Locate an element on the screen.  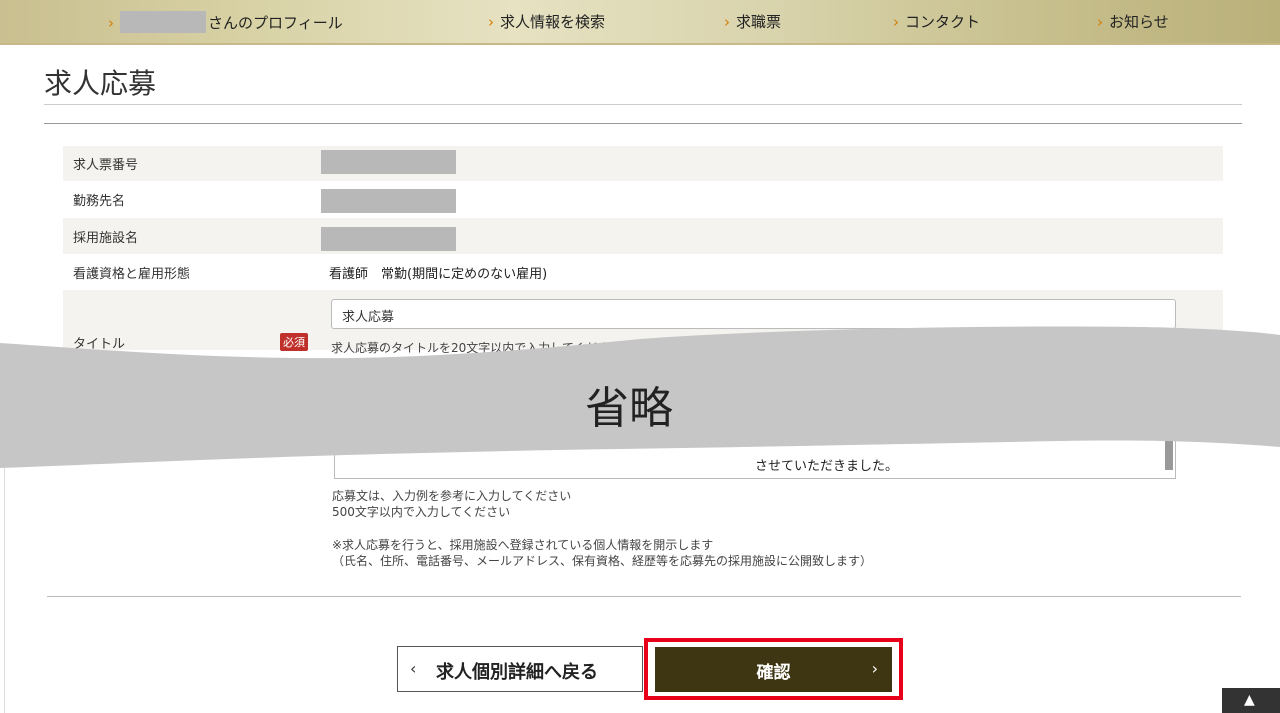
omitted-label: 省略 is located at coordinates (629, 408).